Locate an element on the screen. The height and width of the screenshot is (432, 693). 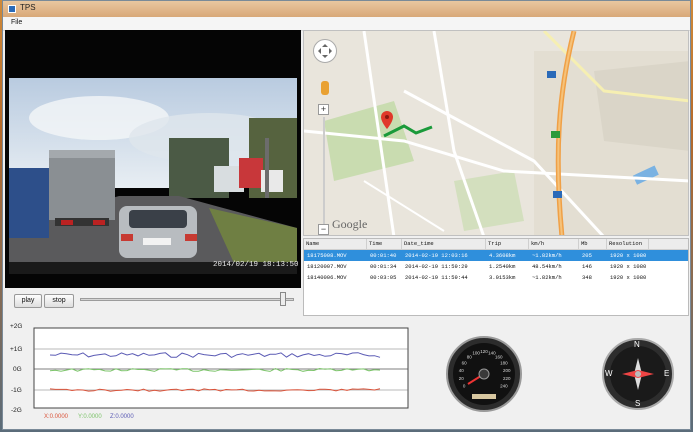
column-header: Resolution is located at coordinates (628, 244).